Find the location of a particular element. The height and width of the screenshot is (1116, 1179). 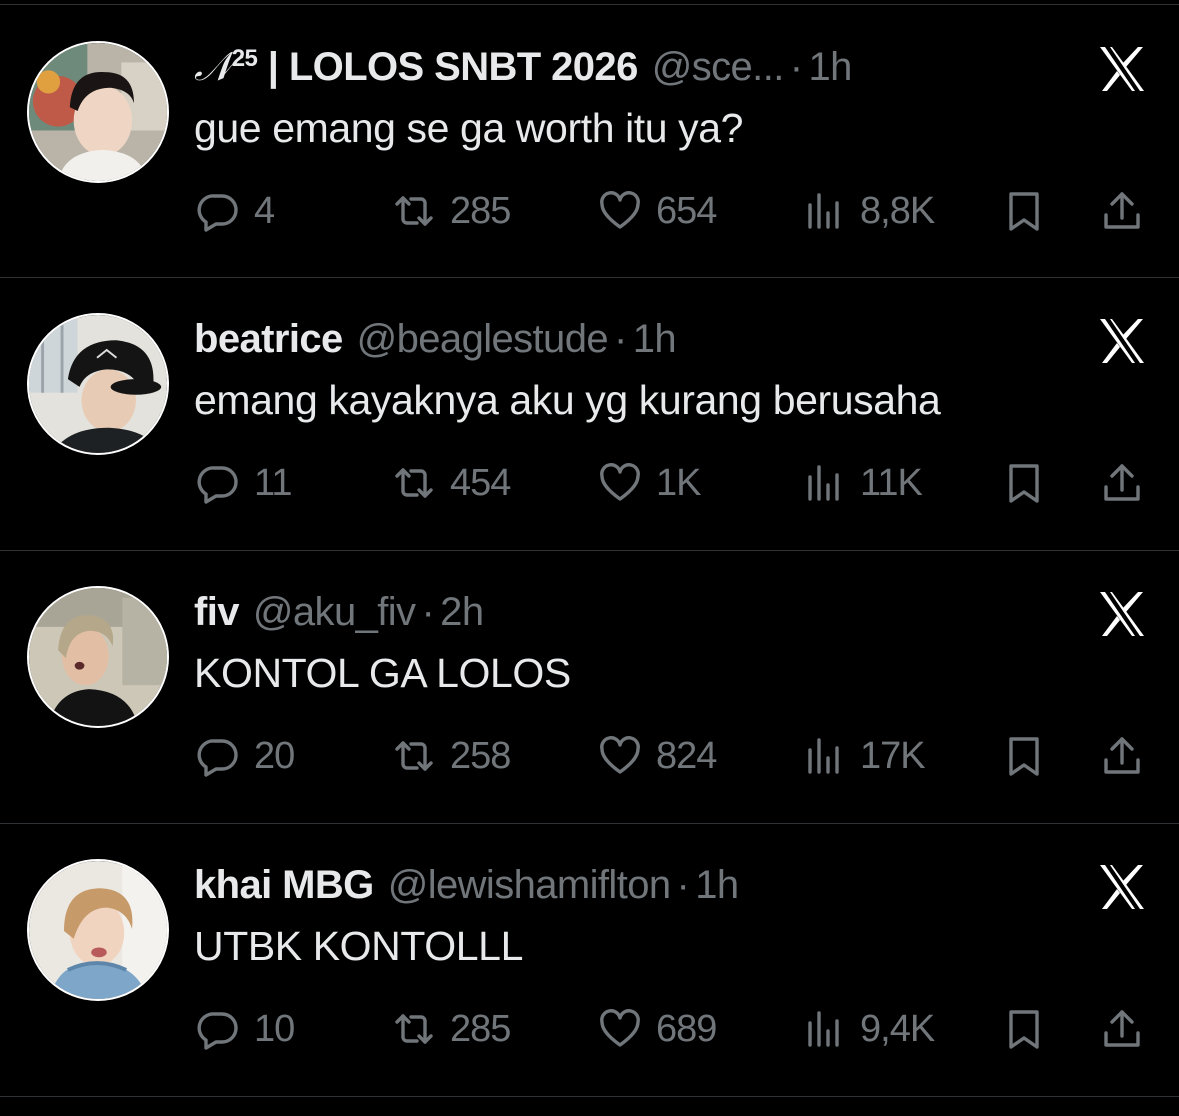

views-button: 17K is located at coordinates (864, 756).